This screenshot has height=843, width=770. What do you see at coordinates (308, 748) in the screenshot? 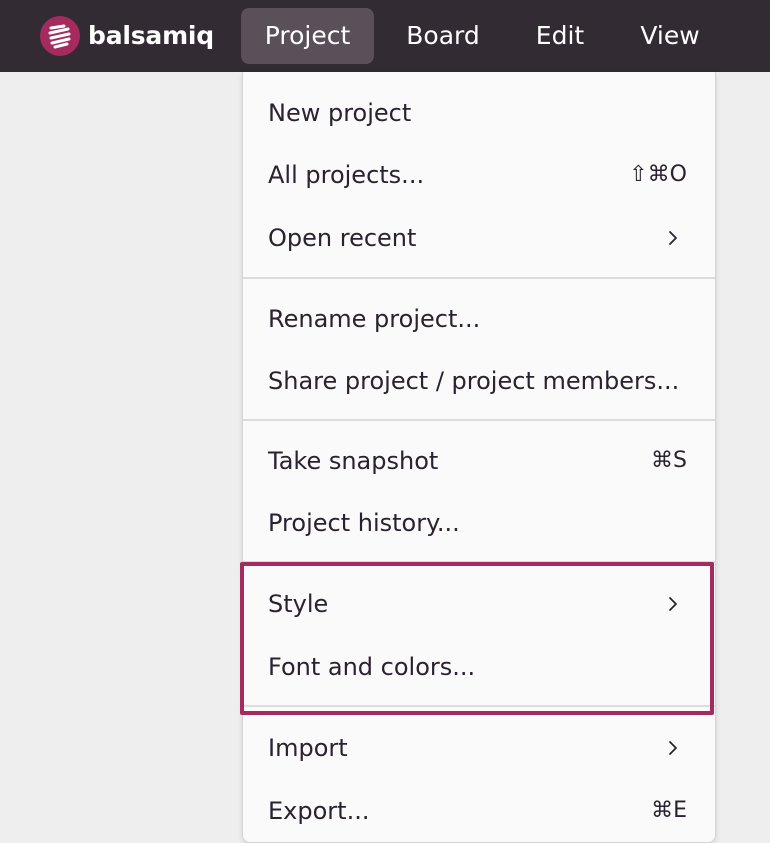
I see `menu-item-label: Import` at bounding box center [308, 748].